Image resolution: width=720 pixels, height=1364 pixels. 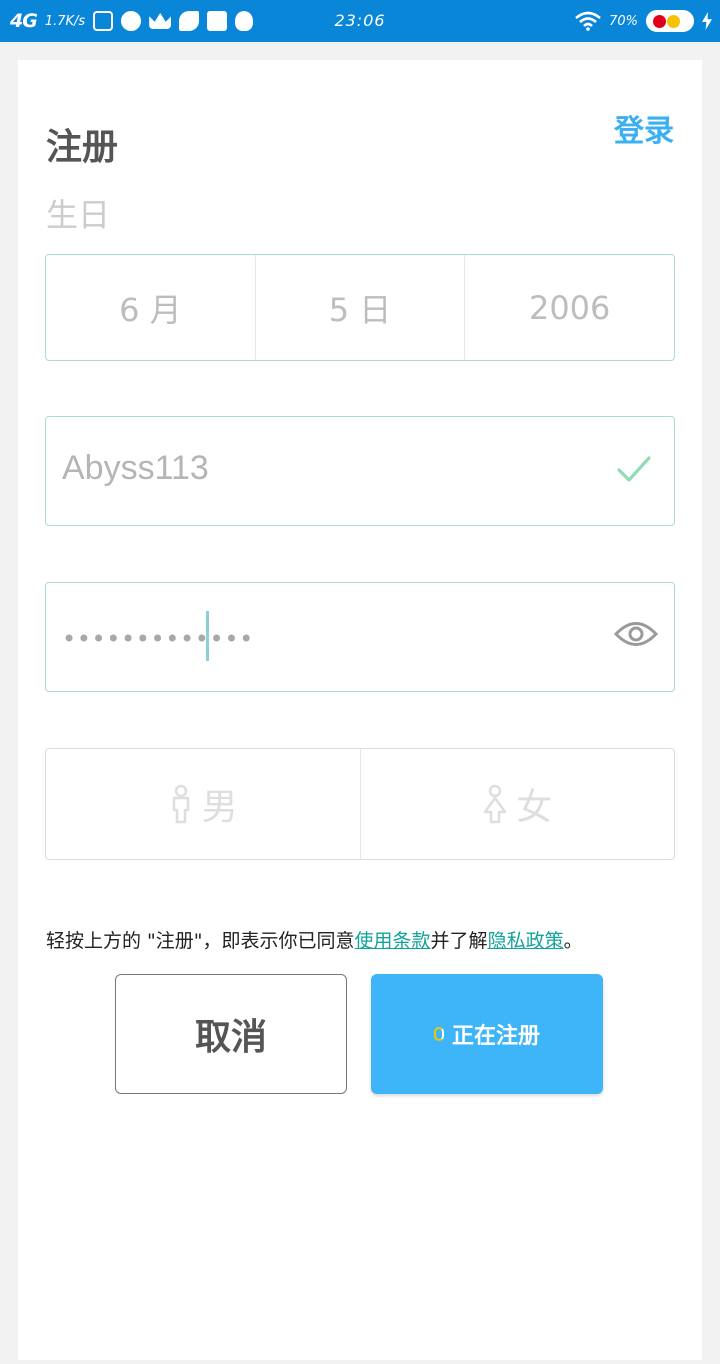 I want to click on password-field: •••••••••••••, so click(x=360, y=637).